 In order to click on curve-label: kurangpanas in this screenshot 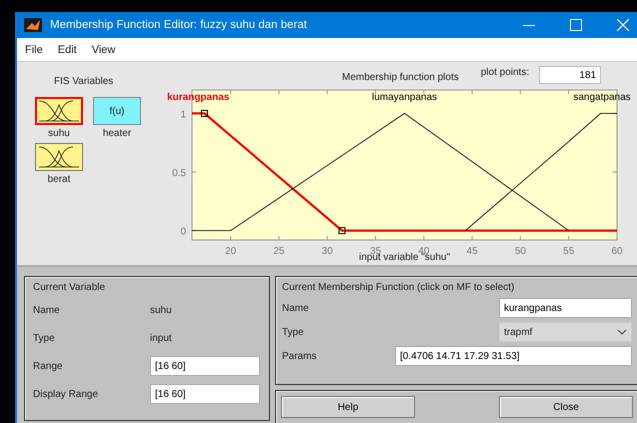, I will do `click(198, 97)`.